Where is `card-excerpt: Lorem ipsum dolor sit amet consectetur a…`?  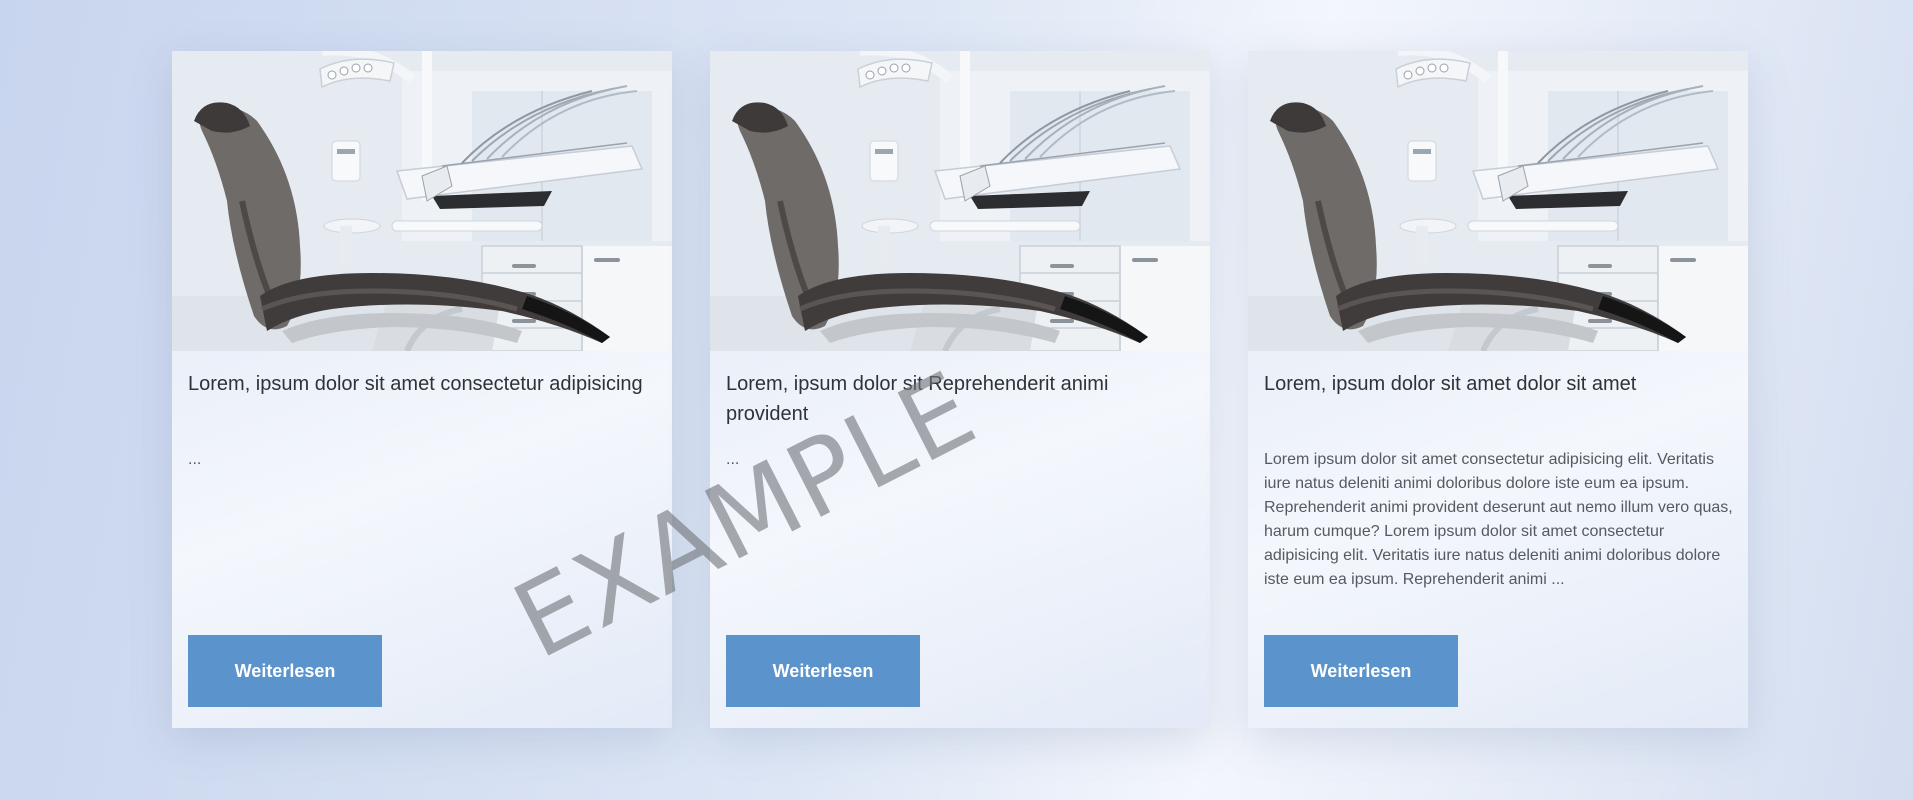 card-excerpt: Lorem ipsum dolor sit amet consectetur a… is located at coordinates (1498, 519).